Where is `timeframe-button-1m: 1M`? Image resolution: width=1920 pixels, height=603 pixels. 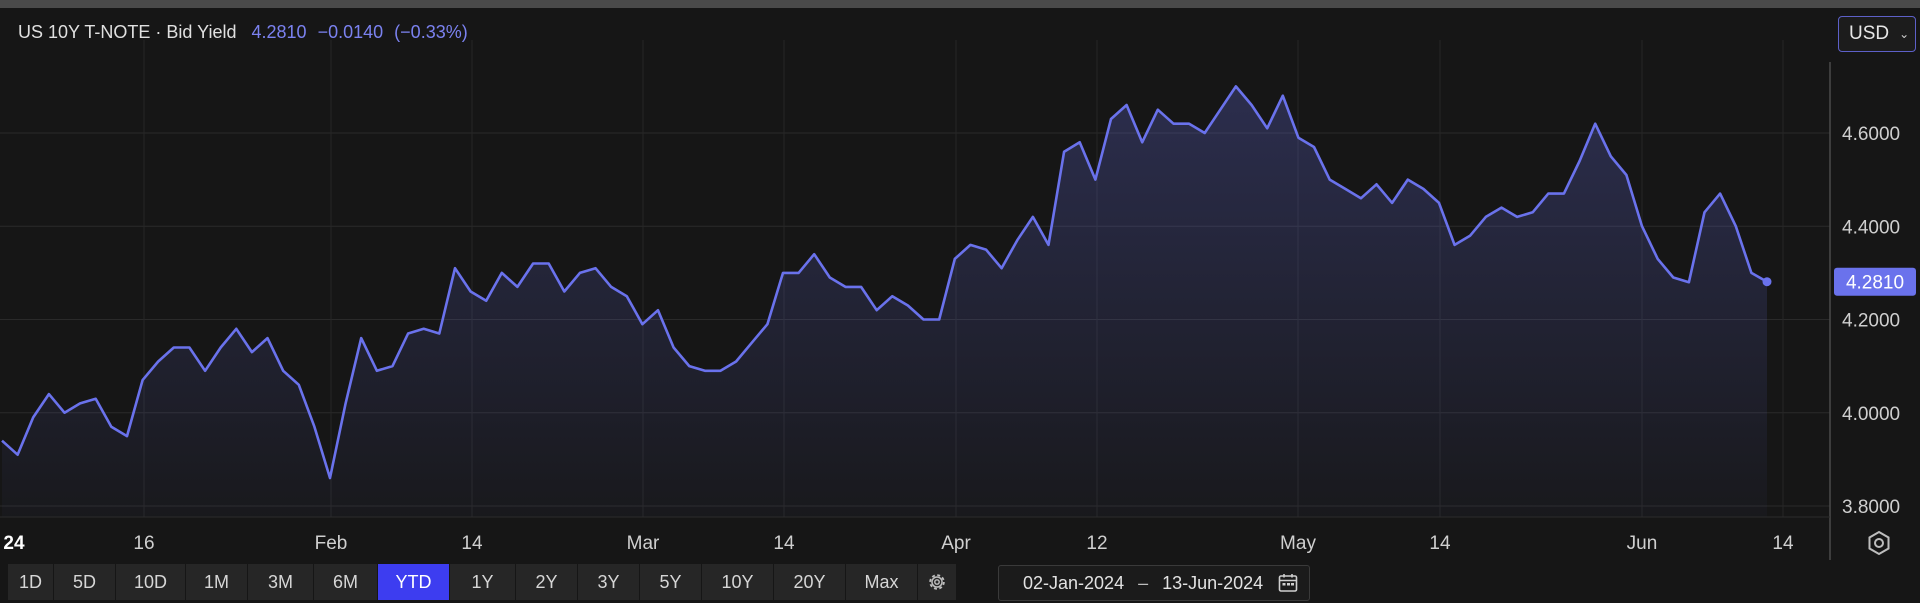 timeframe-button-1m: 1M is located at coordinates (217, 582).